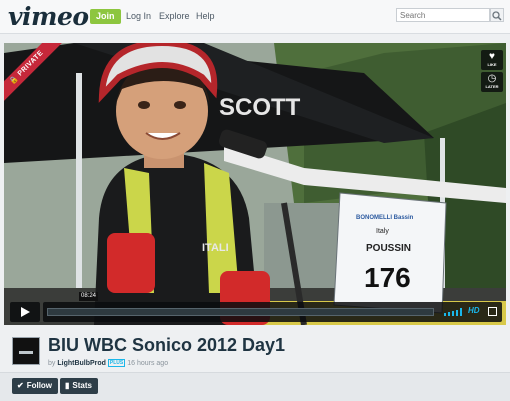  What do you see at coordinates (67, 385) in the screenshot?
I see `bar-chart-icon: ▮` at bounding box center [67, 385].